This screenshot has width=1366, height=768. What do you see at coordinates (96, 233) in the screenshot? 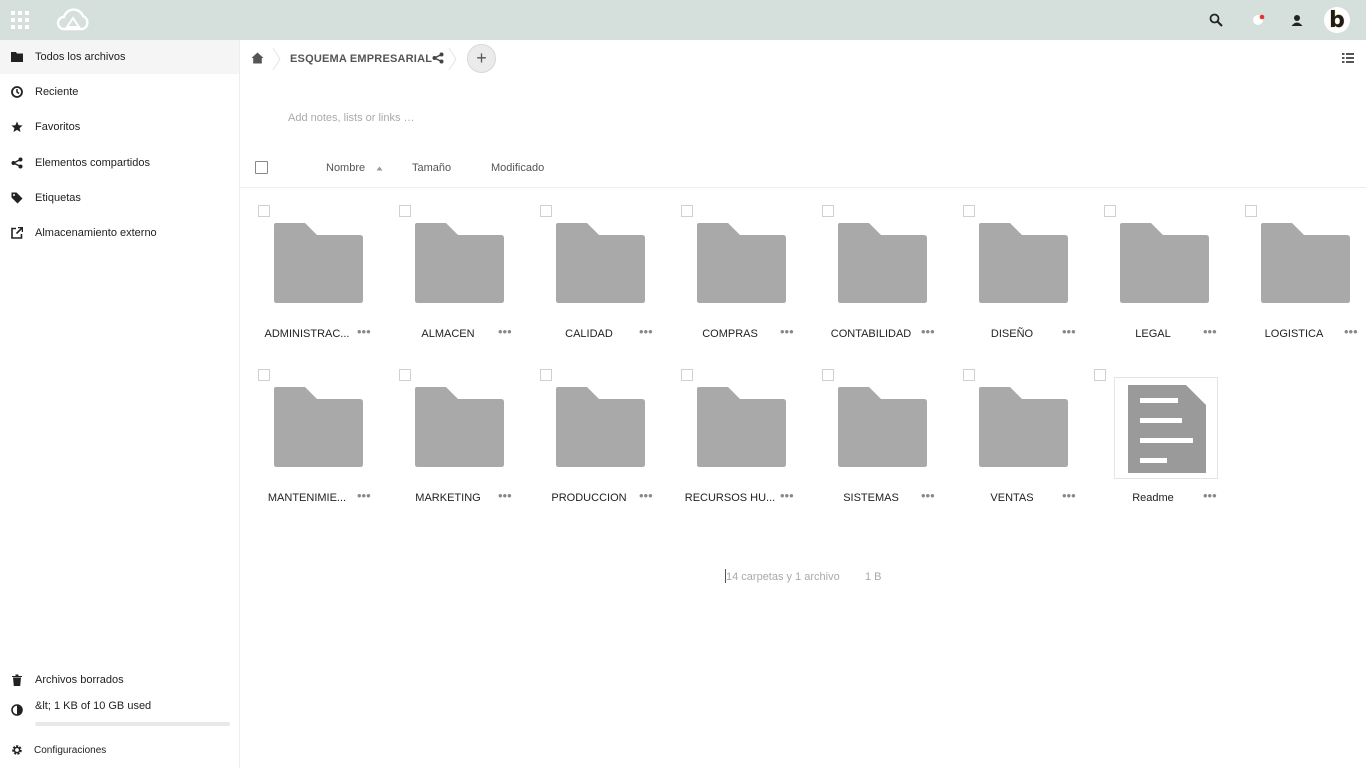
I see `sidebar-item-label: Almacenamiento externo` at bounding box center [96, 233].